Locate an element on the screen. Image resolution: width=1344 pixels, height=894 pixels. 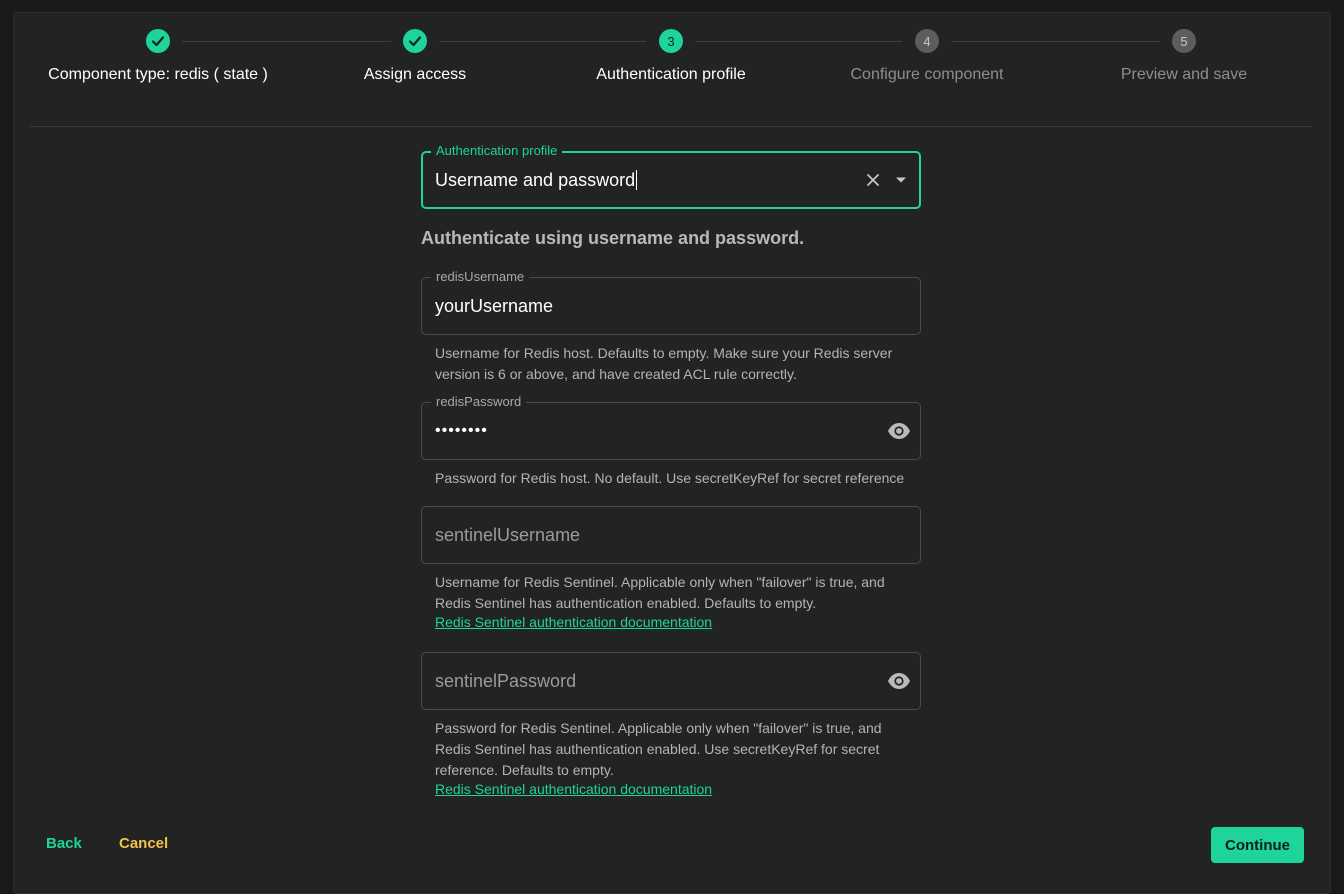
sentinel-username-field: sentinelUsername is located at coordinates (671, 535).